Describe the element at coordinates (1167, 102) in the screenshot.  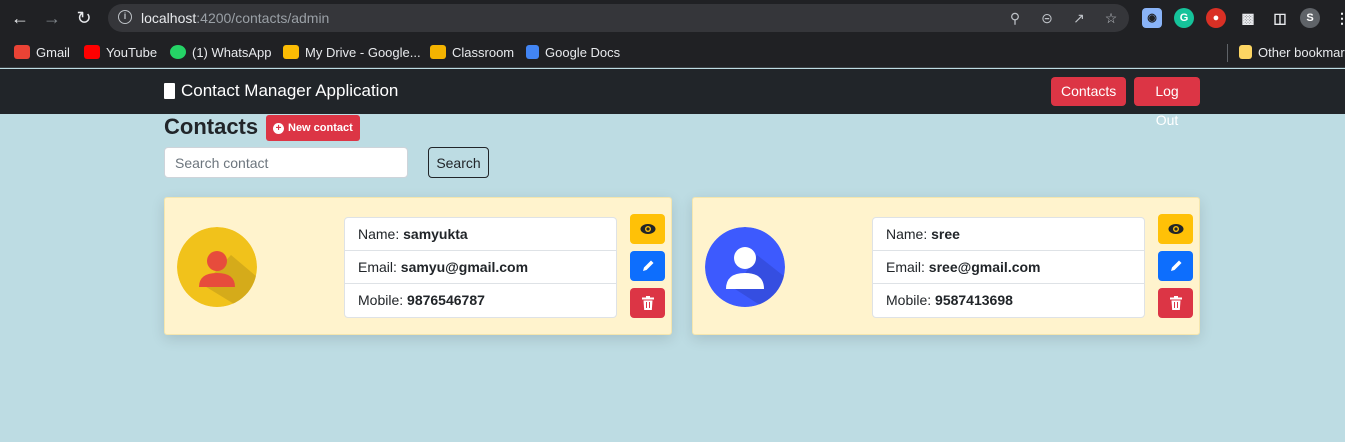
I see `logout-button: Log Out` at that location.